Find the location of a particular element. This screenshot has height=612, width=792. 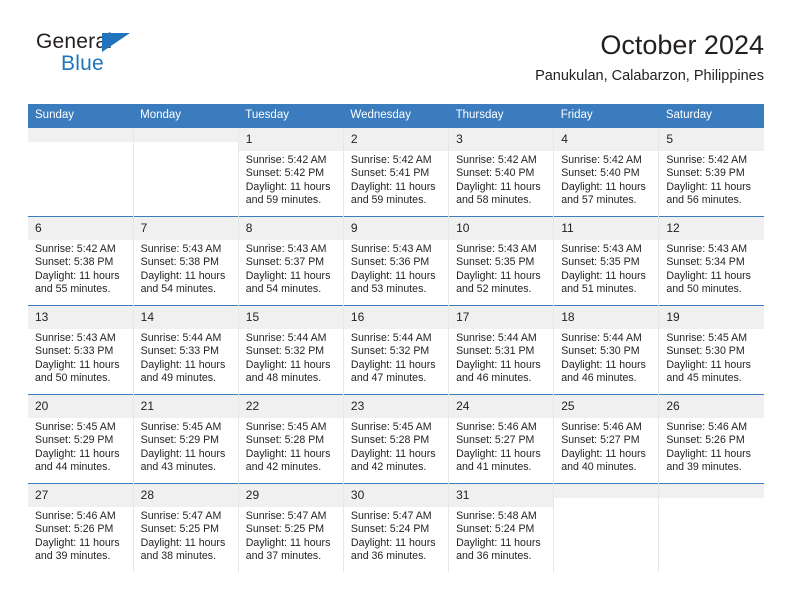

sunset-text: Sunset: 5:27 PM is located at coordinates (600, 440).